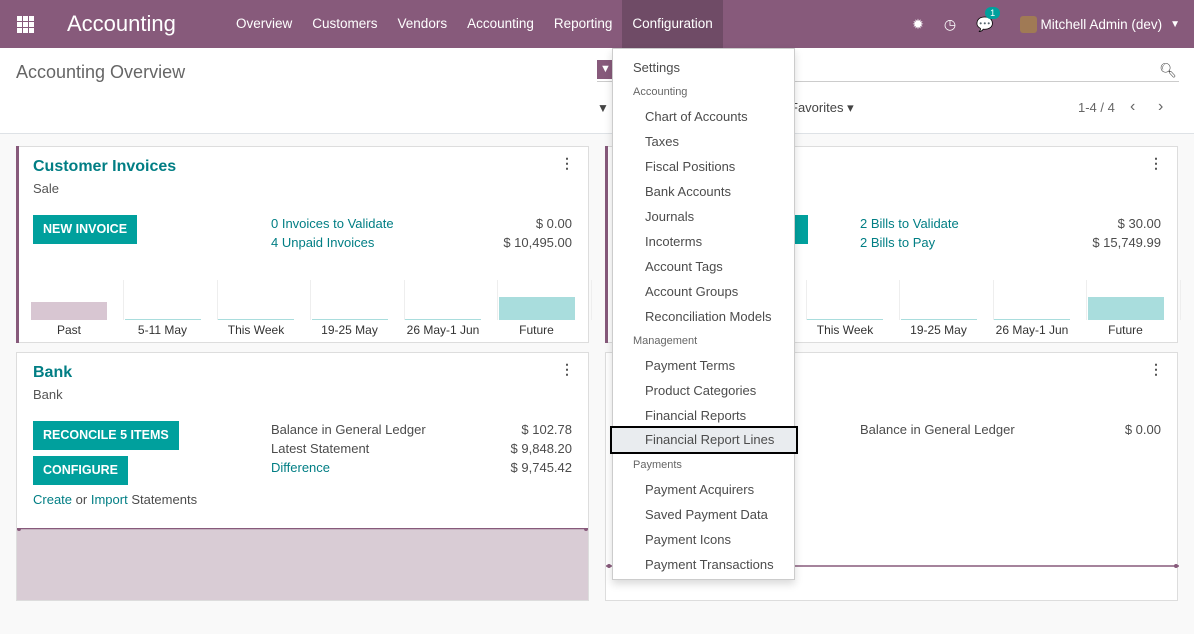 Image resolution: width=1194 pixels, height=634 pixels. What do you see at coordinates (909, 223) in the screenshot?
I see `bills-to-validate-link: 2 Bills to Validate` at bounding box center [909, 223].